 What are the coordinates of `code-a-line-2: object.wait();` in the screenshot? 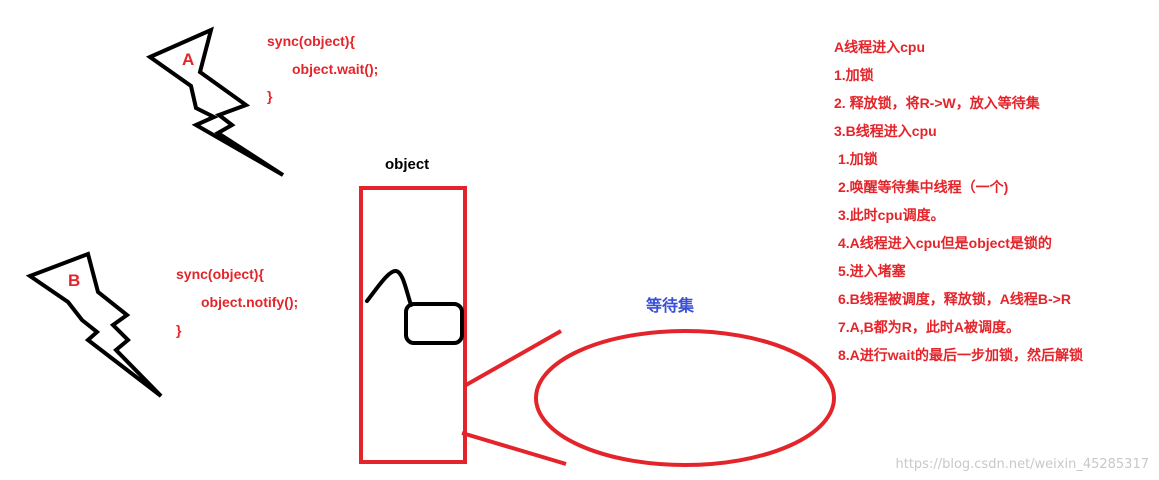 It's located at (335, 69).